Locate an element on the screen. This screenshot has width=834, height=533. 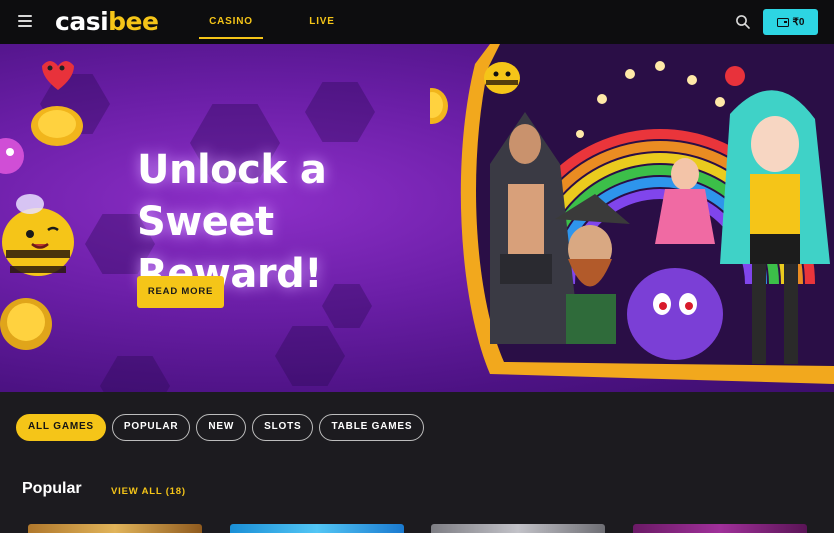
decorative-characters-left is located at coordinates (41, 205).